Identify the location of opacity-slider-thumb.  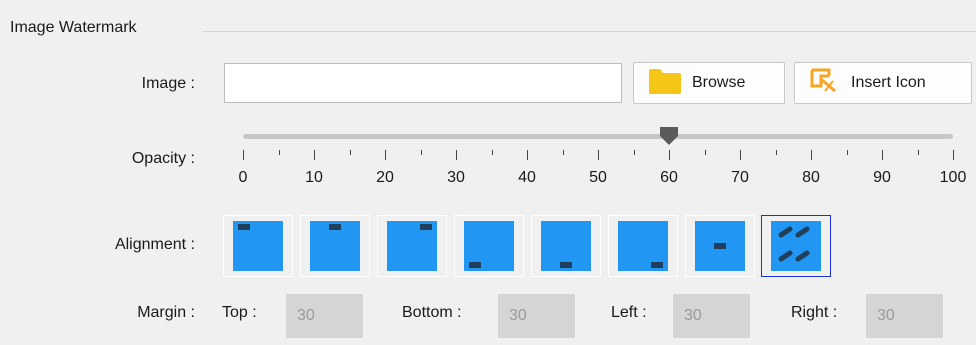
(669, 136).